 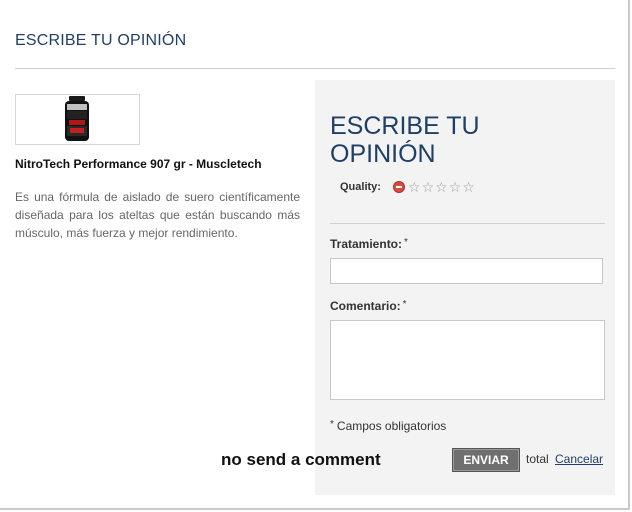 I want to click on comment-field-label-text: Comentario:, so click(x=365, y=306).